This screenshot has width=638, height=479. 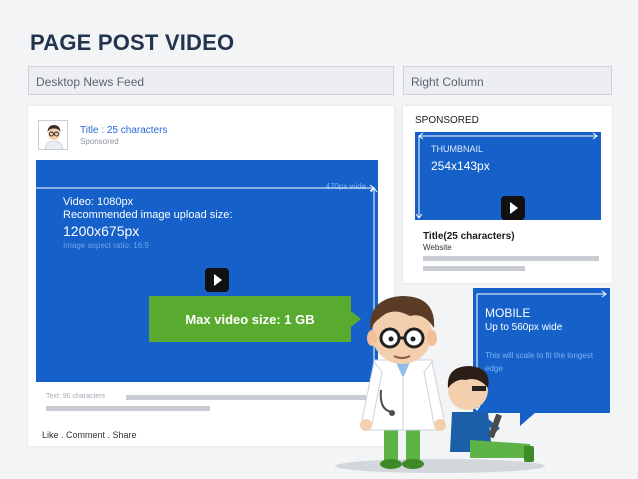 I want to click on doctor-character-icon, so click(x=403, y=382).